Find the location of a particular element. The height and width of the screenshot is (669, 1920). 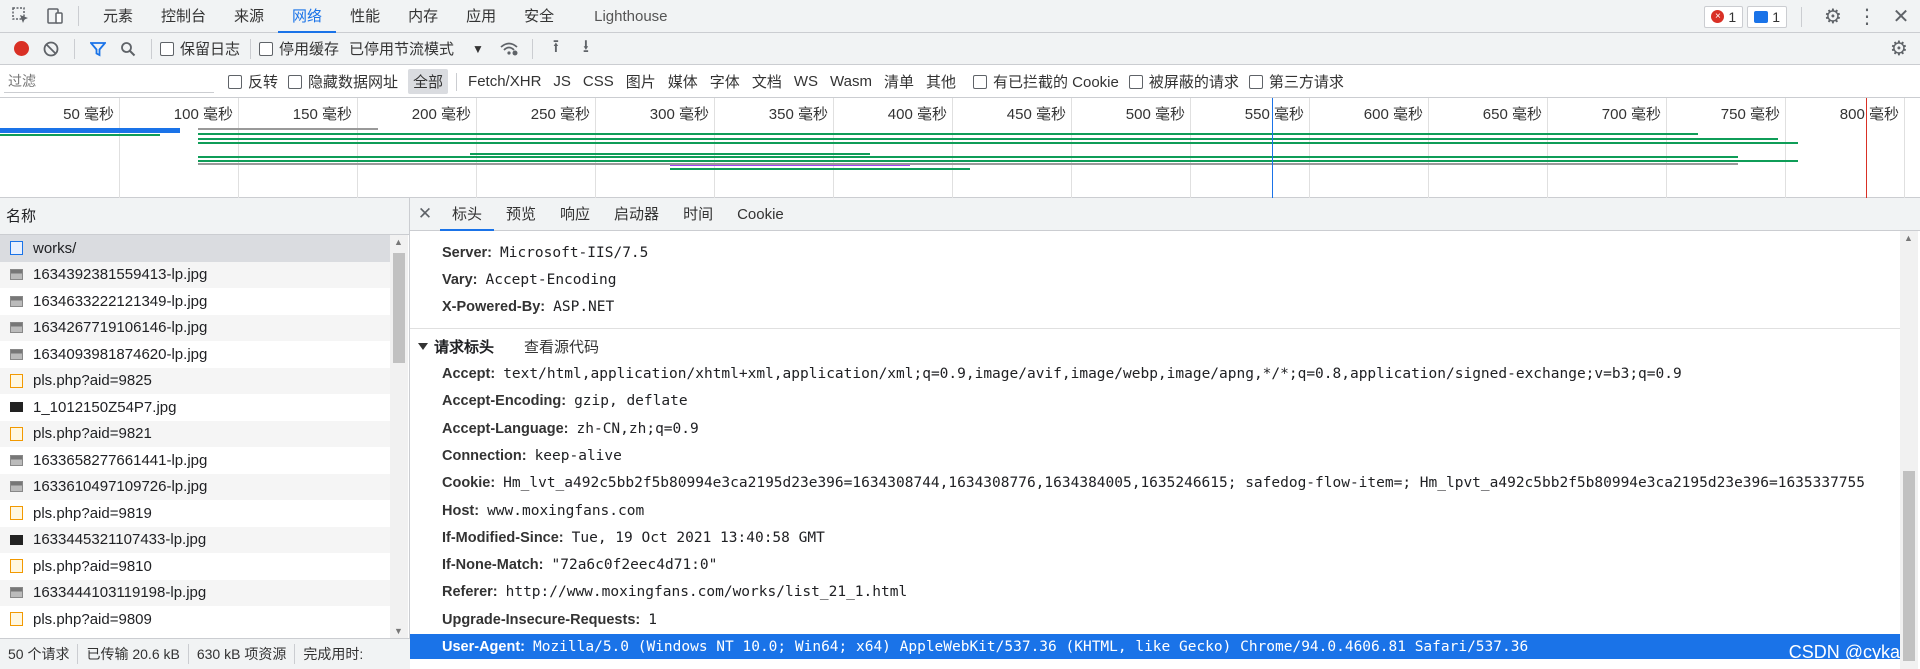

filter-type-7: 文档 is located at coordinates (767, 81).